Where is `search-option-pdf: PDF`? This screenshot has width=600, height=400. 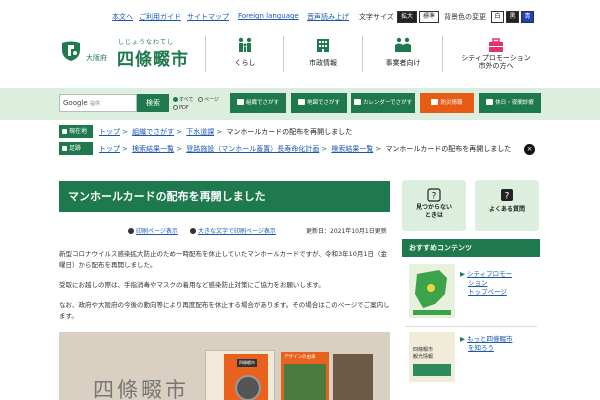
search-option-pdf: PDF is located at coordinates (181, 108).